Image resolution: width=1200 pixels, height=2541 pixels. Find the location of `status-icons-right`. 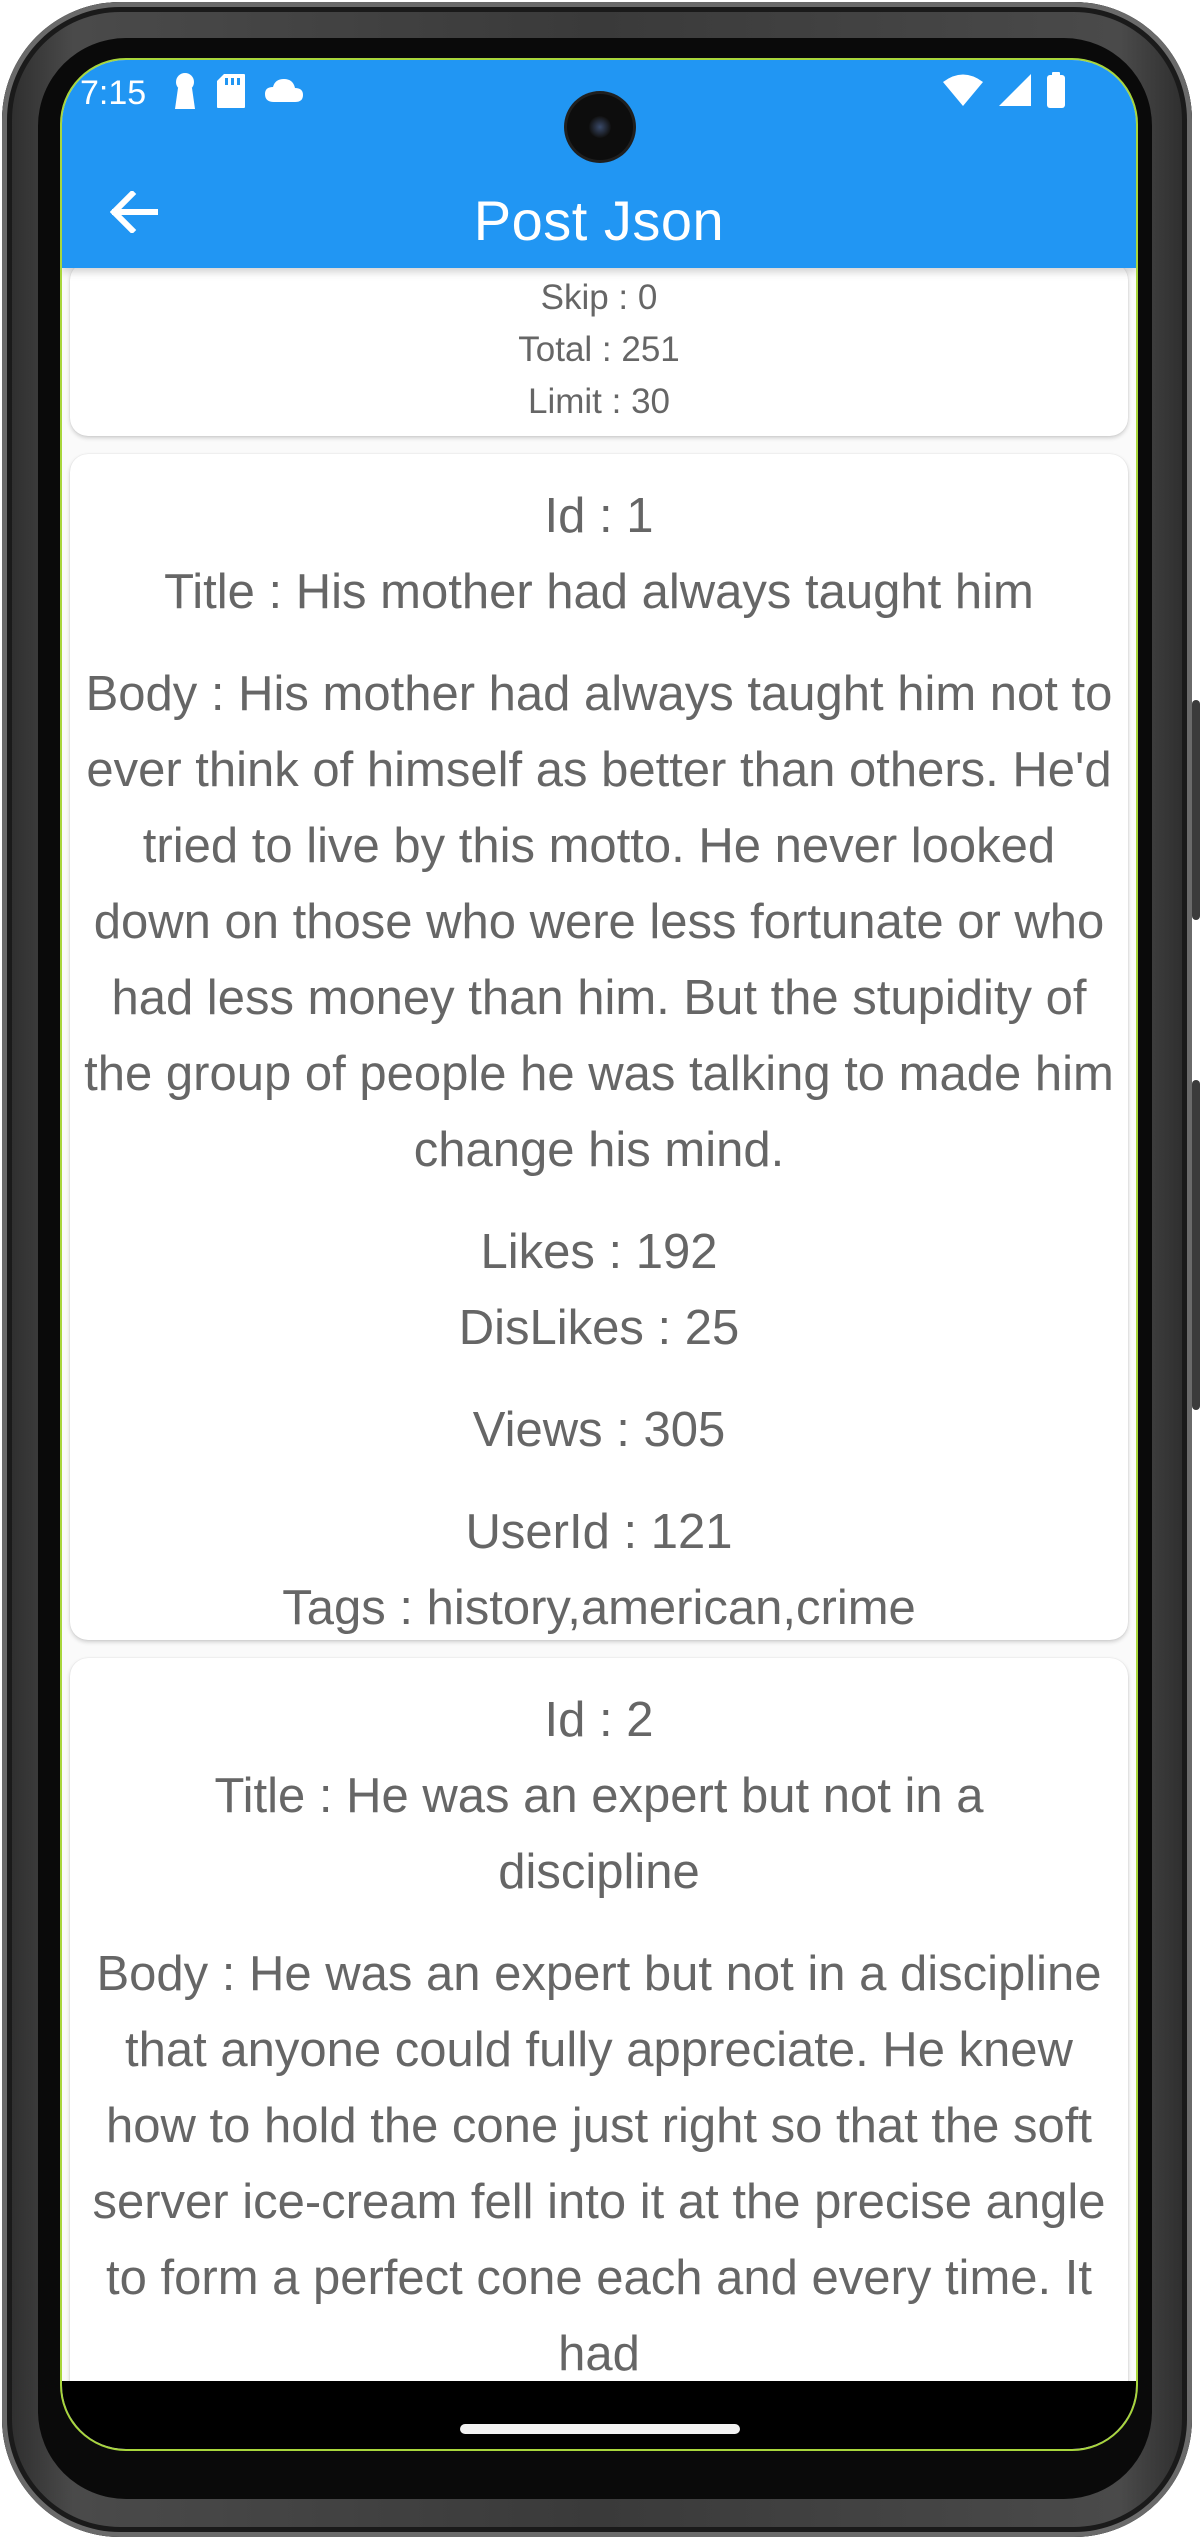

status-icons-right is located at coordinates (1004, 90).